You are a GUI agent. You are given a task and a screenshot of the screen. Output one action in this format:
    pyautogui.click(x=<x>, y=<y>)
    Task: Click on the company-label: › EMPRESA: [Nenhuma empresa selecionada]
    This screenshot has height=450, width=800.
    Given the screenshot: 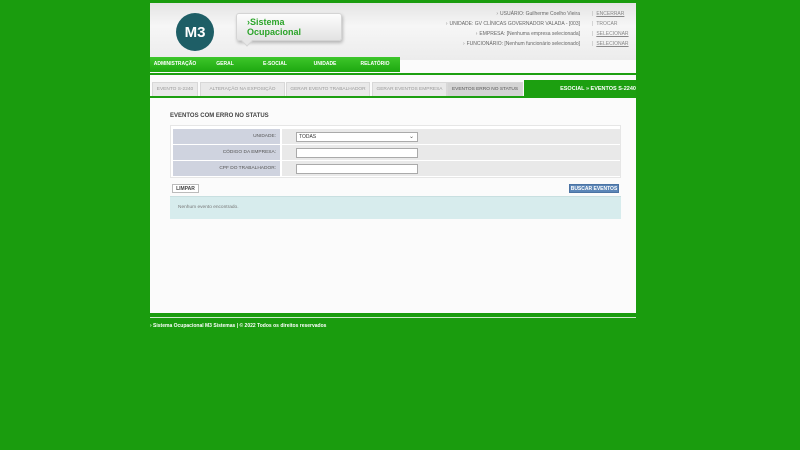 What is the action you would take?
    pyautogui.click(x=528, y=34)
    